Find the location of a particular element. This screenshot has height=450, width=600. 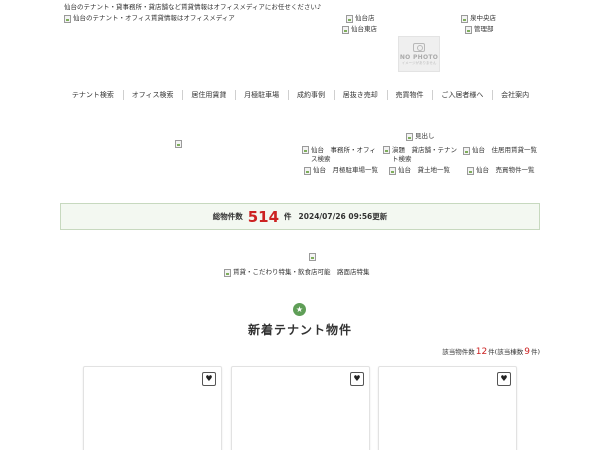

star-badge-icon: ★ is located at coordinates (299, 309).